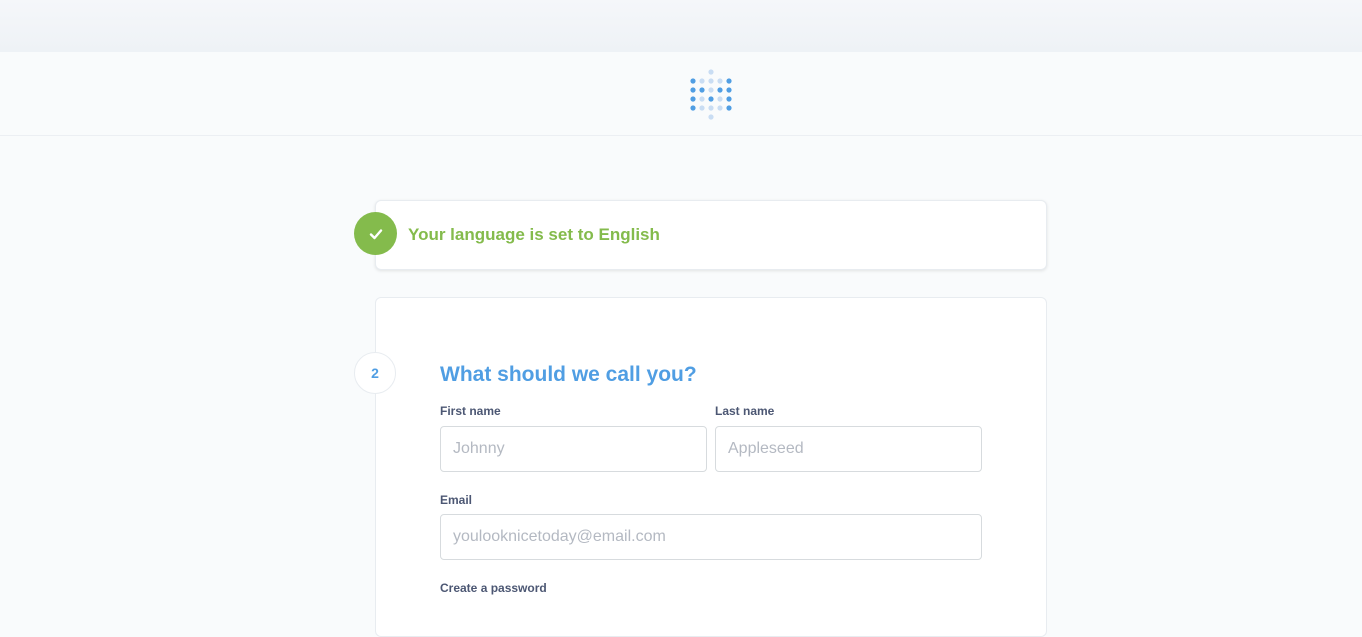 The height and width of the screenshot is (637, 1362). What do you see at coordinates (711, 93) in the screenshot?
I see `metabase-logo-icon` at bounding box center [711, 93].